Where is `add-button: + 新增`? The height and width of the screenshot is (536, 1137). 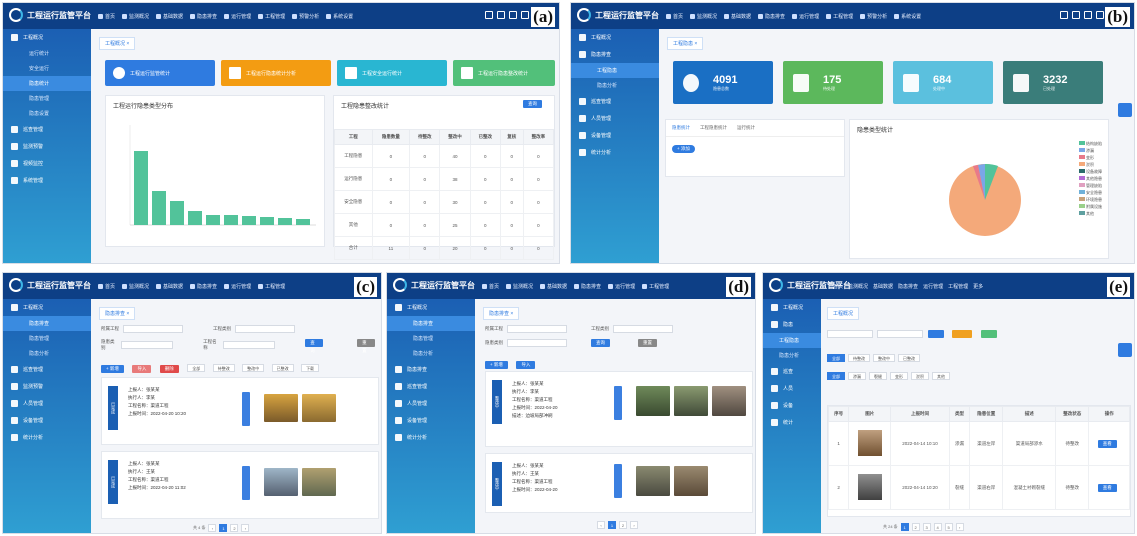 add-button: + 新增 is located at coordinates (496, 365).